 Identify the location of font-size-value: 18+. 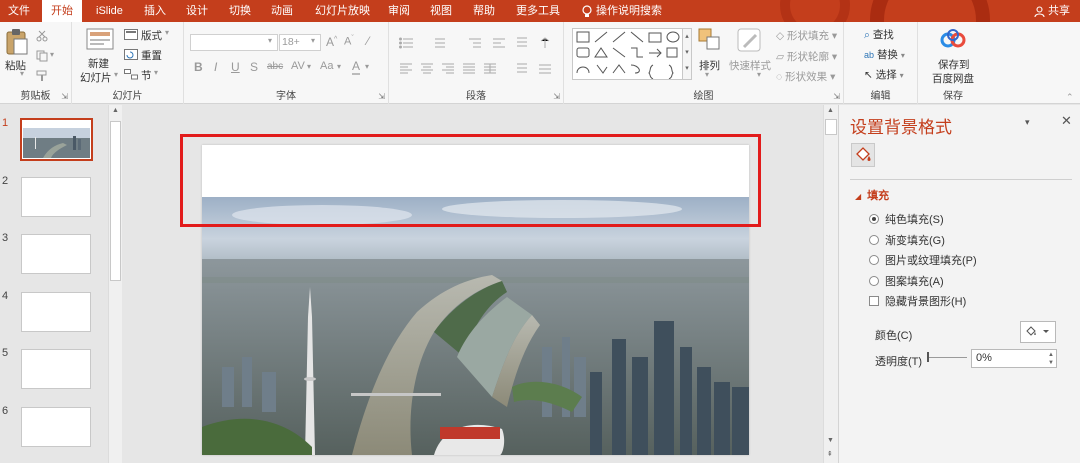
(291, 42).